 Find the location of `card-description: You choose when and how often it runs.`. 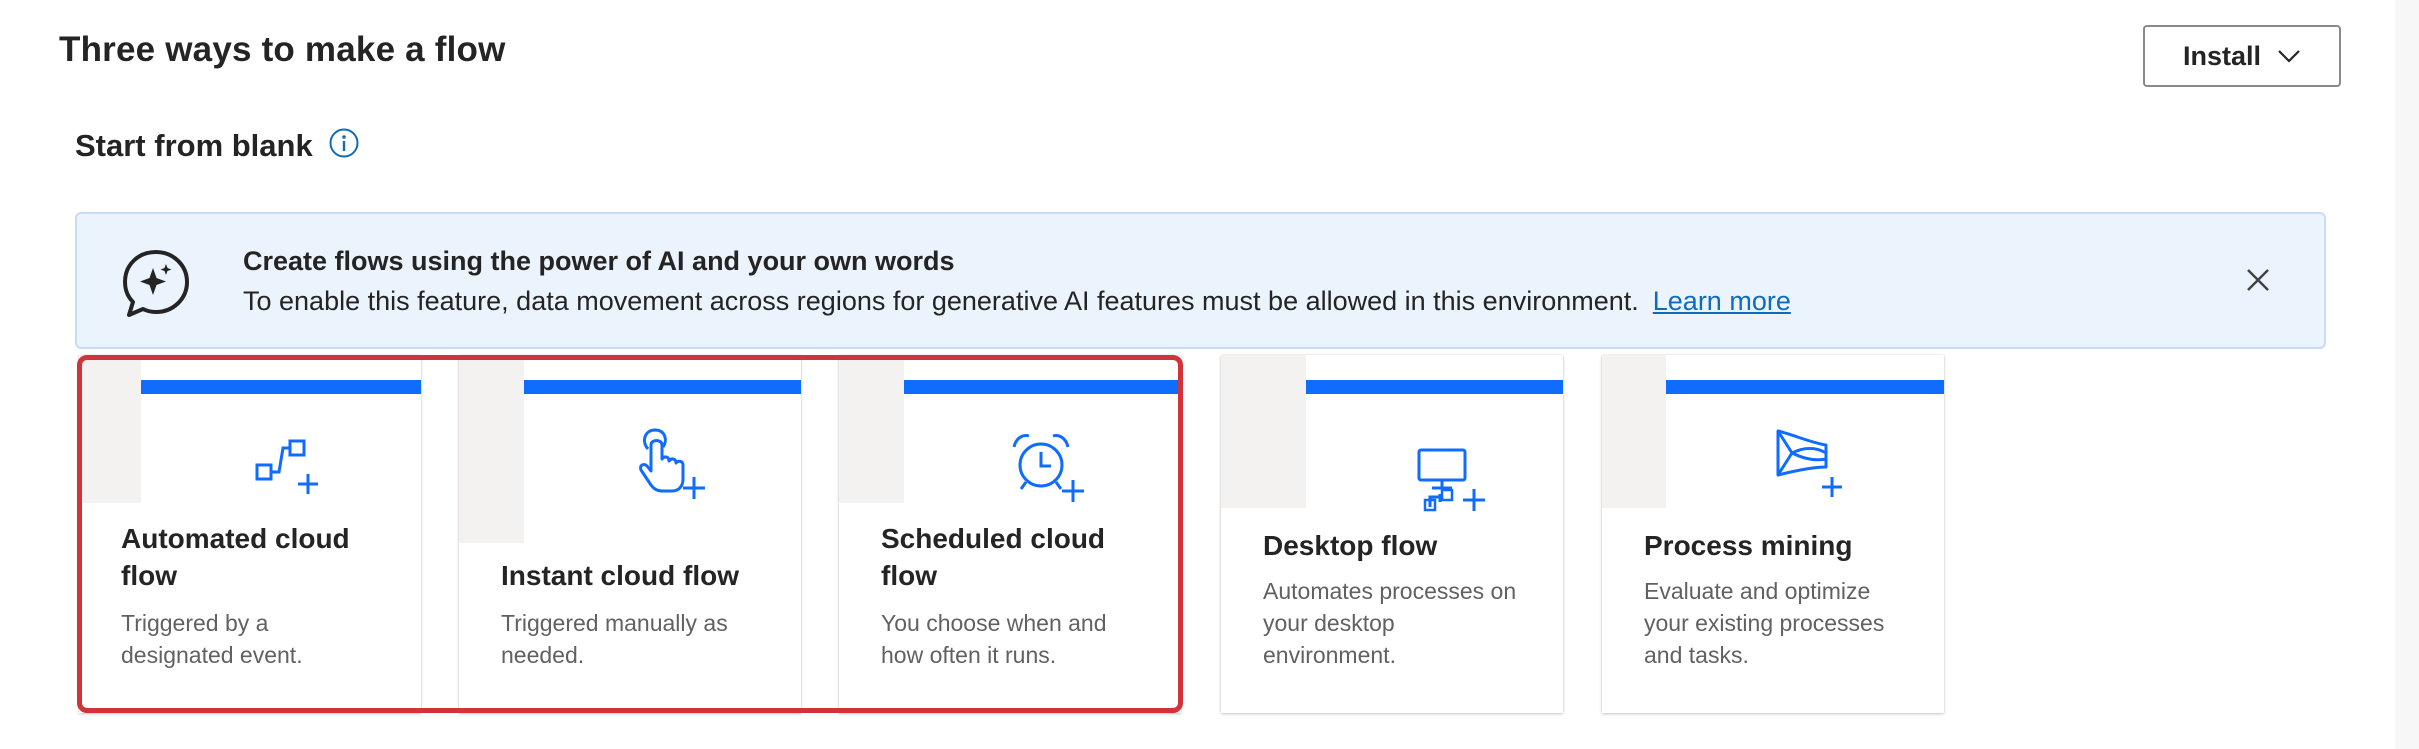

card-description: You choose when and how often it runs. is located at coordinates (1026, 639).